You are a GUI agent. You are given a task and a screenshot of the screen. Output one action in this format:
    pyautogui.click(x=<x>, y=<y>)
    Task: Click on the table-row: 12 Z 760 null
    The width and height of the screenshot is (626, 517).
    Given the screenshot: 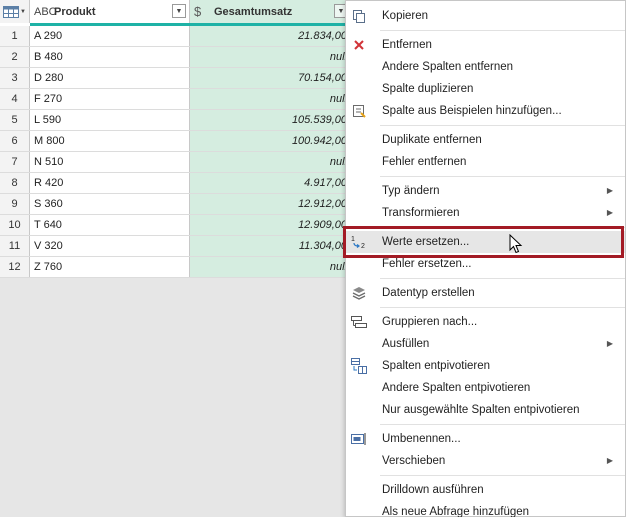 What is the action you would take?
    pyautogui.click(x=176, y=267)
    